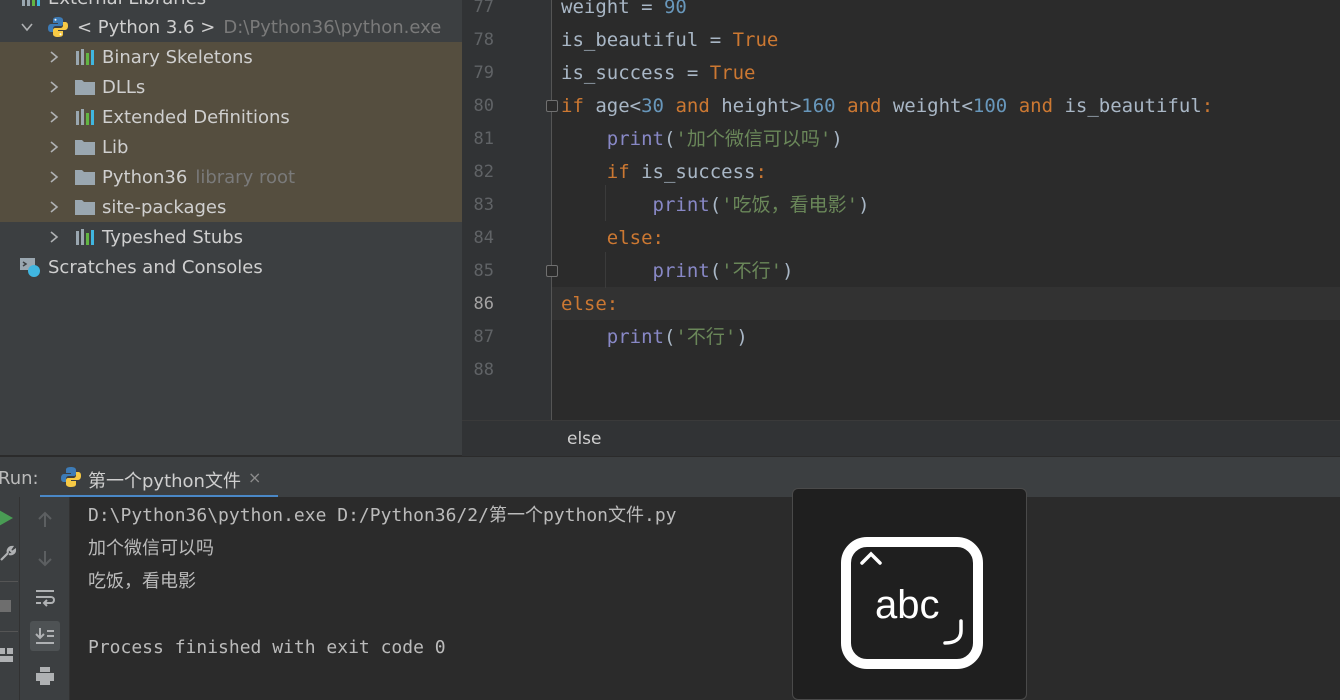  What do you see at coordinates (658, 73) in the screenshot?
I see `code-line: is_success = True` at bounding box center [658, 73].